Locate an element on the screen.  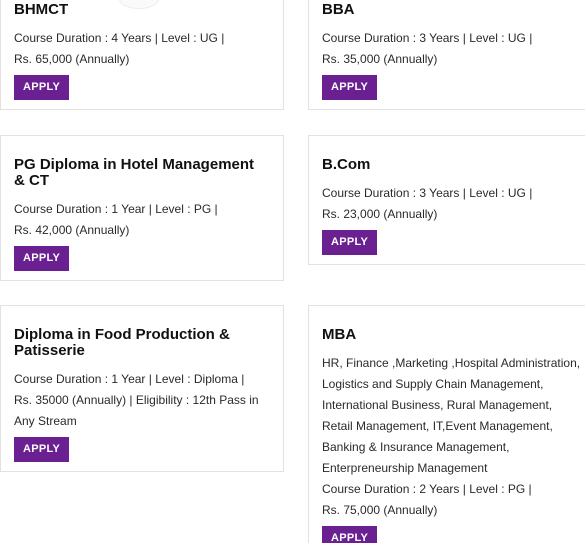
course-title: Diploma in Food Production & Patisserie is located at coordinates (122, 342).